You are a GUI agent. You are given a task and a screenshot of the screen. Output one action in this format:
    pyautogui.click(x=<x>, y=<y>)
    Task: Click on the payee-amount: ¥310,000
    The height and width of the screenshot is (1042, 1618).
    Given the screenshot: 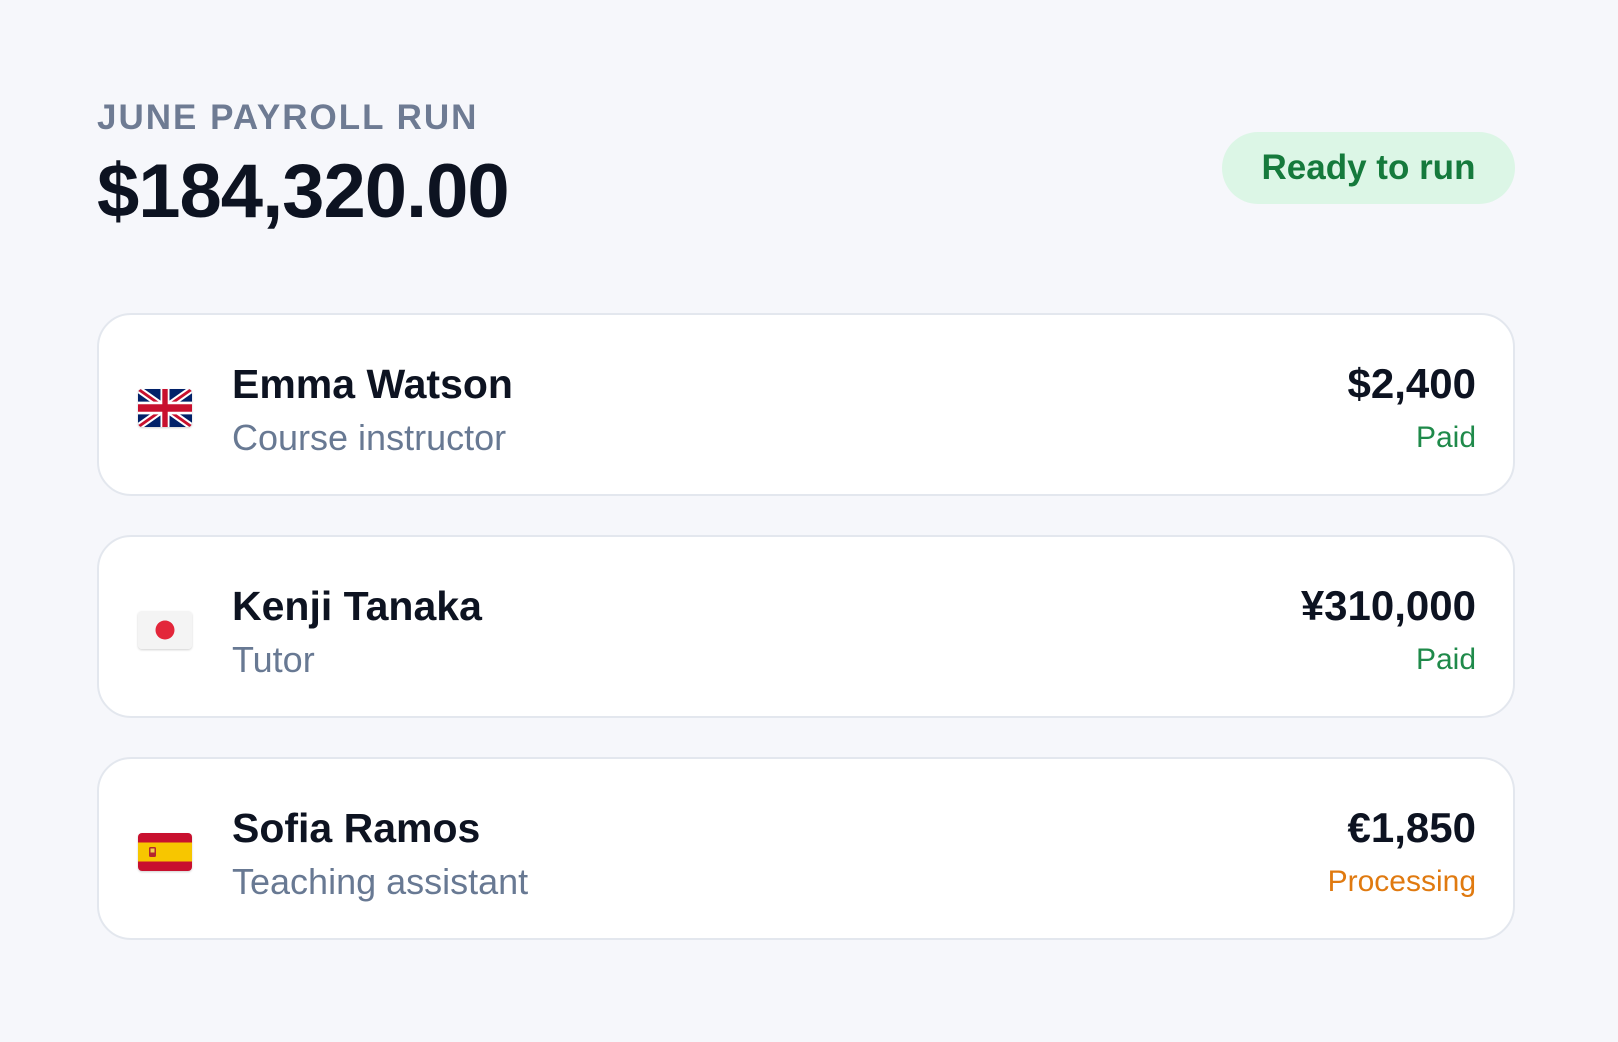 What is the action you would take?
    pyautogui.click(x=1388, y=605)
    